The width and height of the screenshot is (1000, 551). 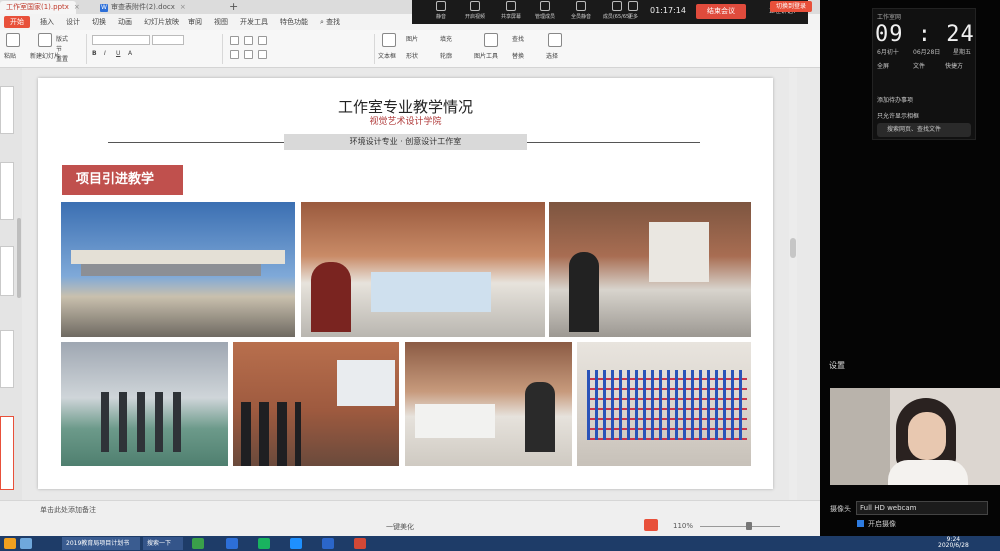 What do you see at coordinates (19, 258) in the screenshot?
I see `panel-scrollbar` at bounding box center [19, 258].